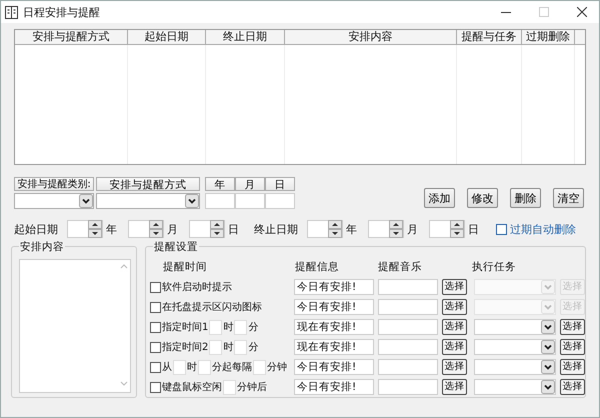  I want to click on column-header: 提醒与任务, so click(489, 37).